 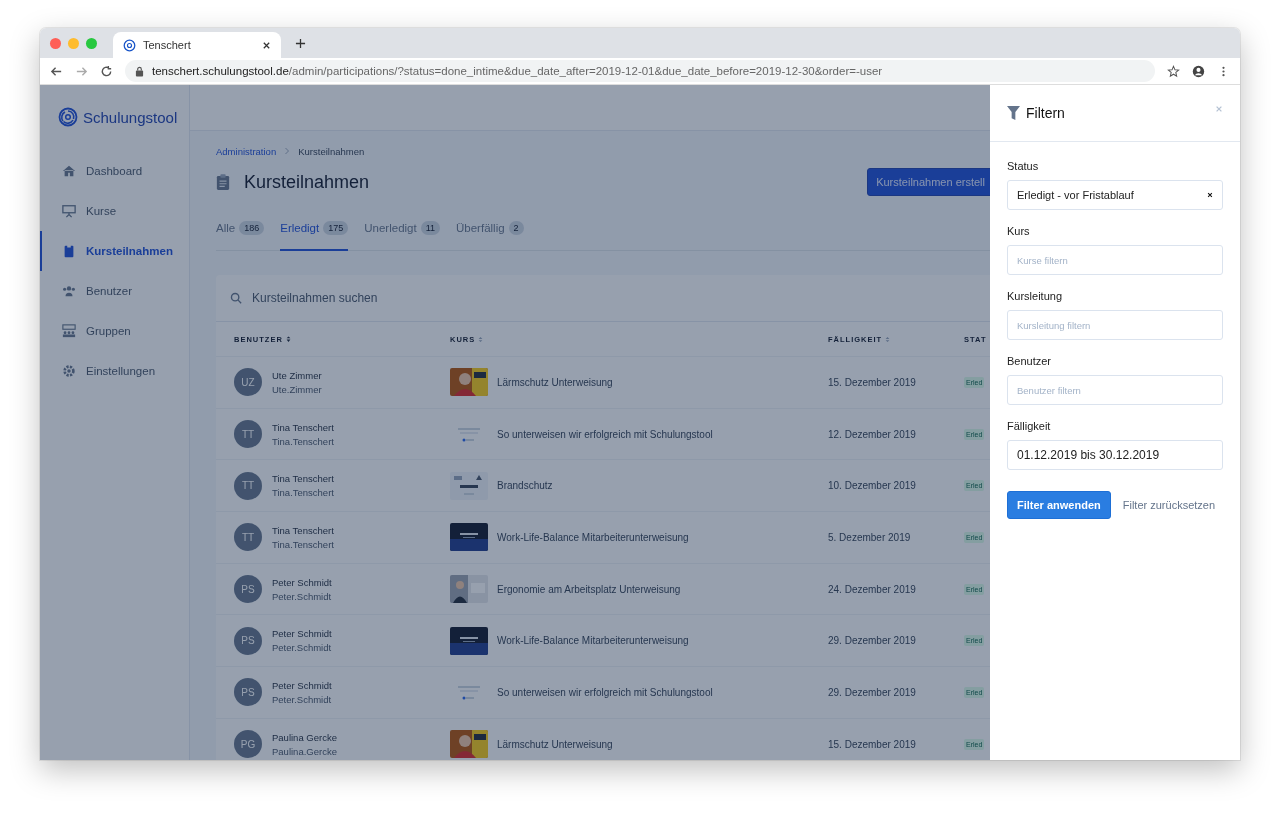 I want to click on input-field: Kurse filtern, so click(x=1115, y=260).